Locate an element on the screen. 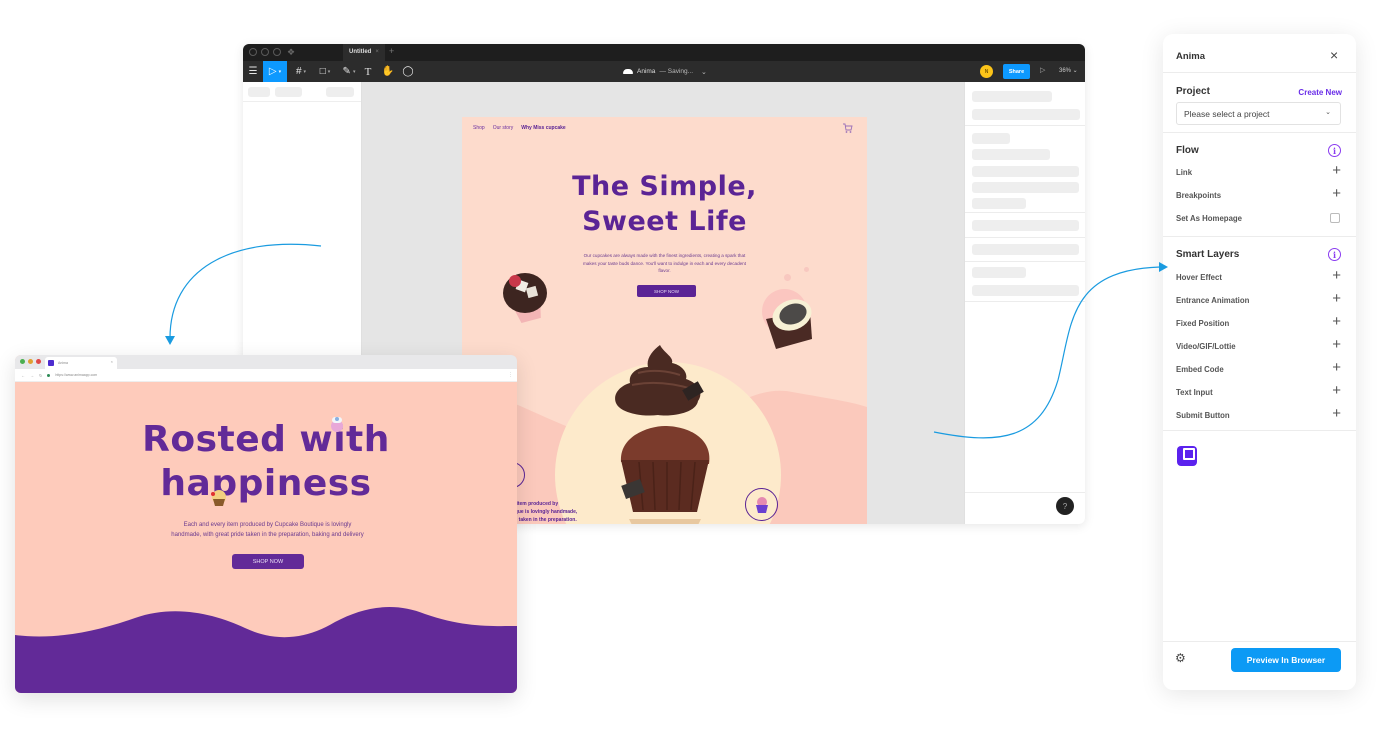 The width and height of the screenshot is (1400, 735). back-icon: ← is located at coordinates (23, 375).